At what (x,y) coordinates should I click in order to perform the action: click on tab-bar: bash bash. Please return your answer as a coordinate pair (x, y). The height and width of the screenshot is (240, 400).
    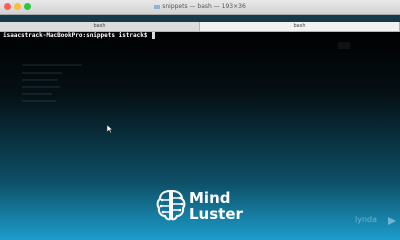
    Looking at the image, I should click on (200, 27).